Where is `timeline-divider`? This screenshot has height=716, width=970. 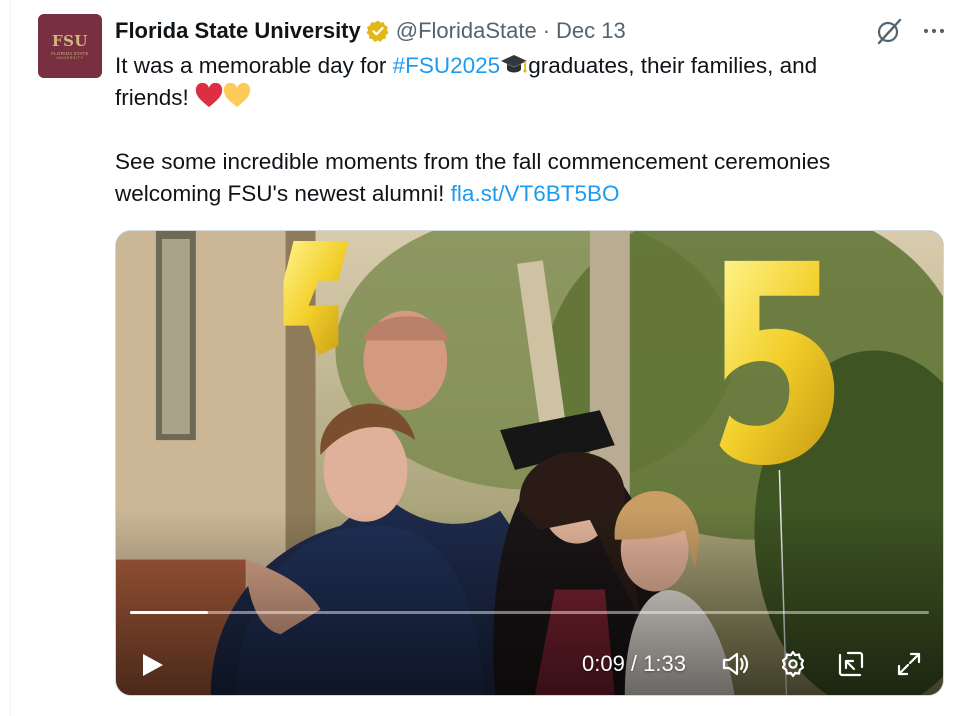 timeline-divider is located at coordinates (10, 358).